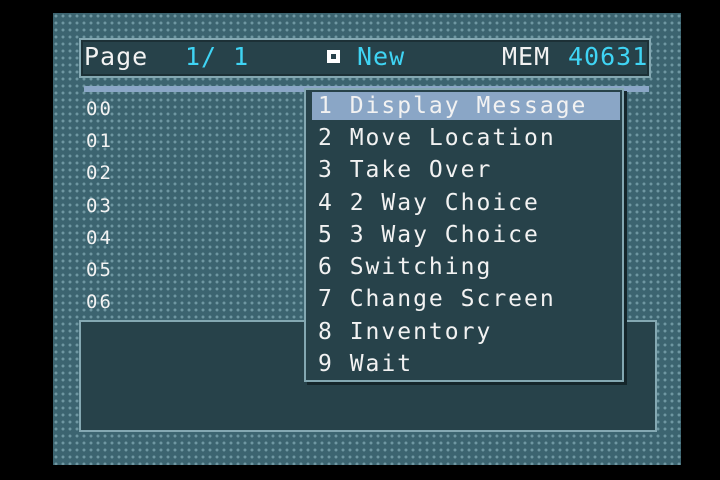  What do you see at coordinates (468, 203) in the screenshot?
I see `menu-item-2-way-choice: 4 2 Way Choice` at bounding box center [468, 203].